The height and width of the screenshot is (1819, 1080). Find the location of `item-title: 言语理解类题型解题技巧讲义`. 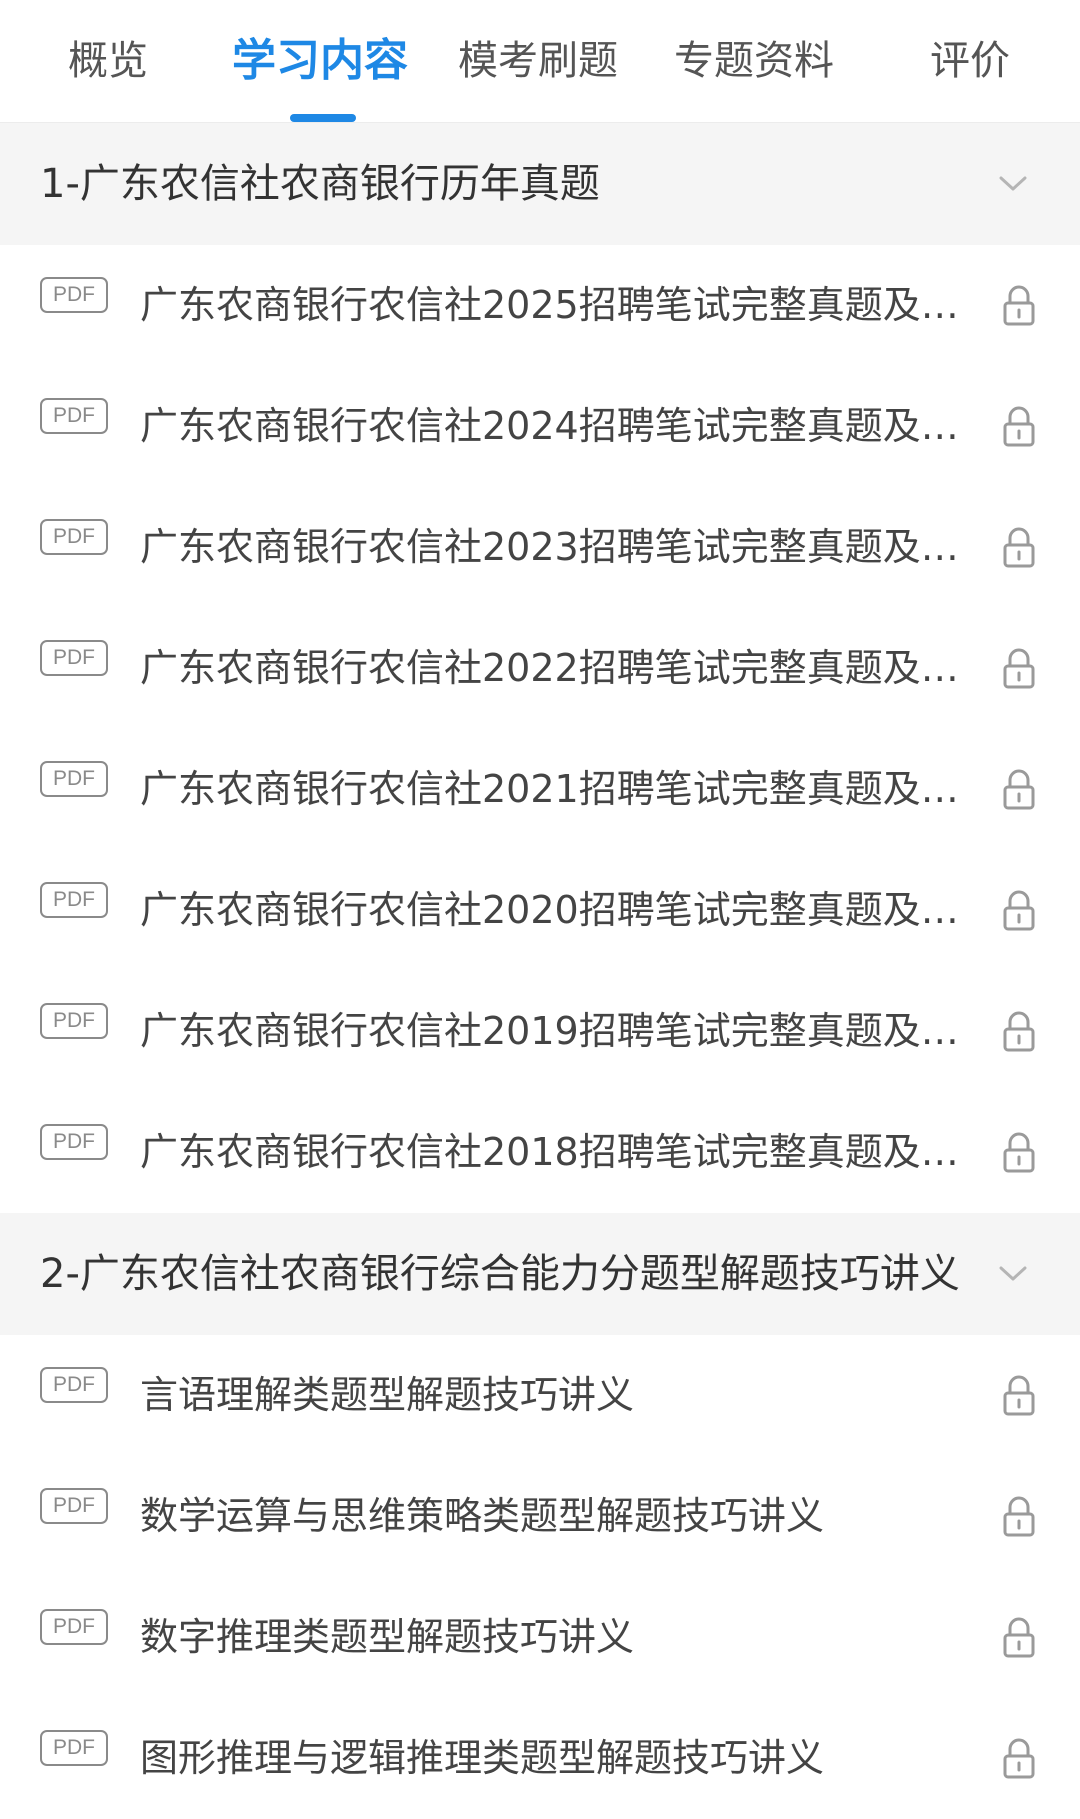

item-title: 言语理解类题型解题技巧讲义 is located at coordinates (387, 1395).